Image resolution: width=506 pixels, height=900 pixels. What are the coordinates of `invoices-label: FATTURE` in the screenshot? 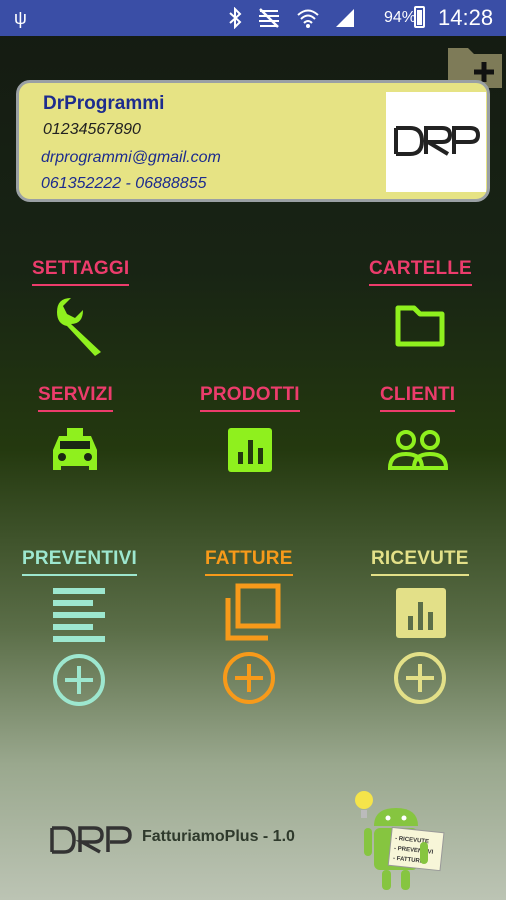 It's located at (249, 562).